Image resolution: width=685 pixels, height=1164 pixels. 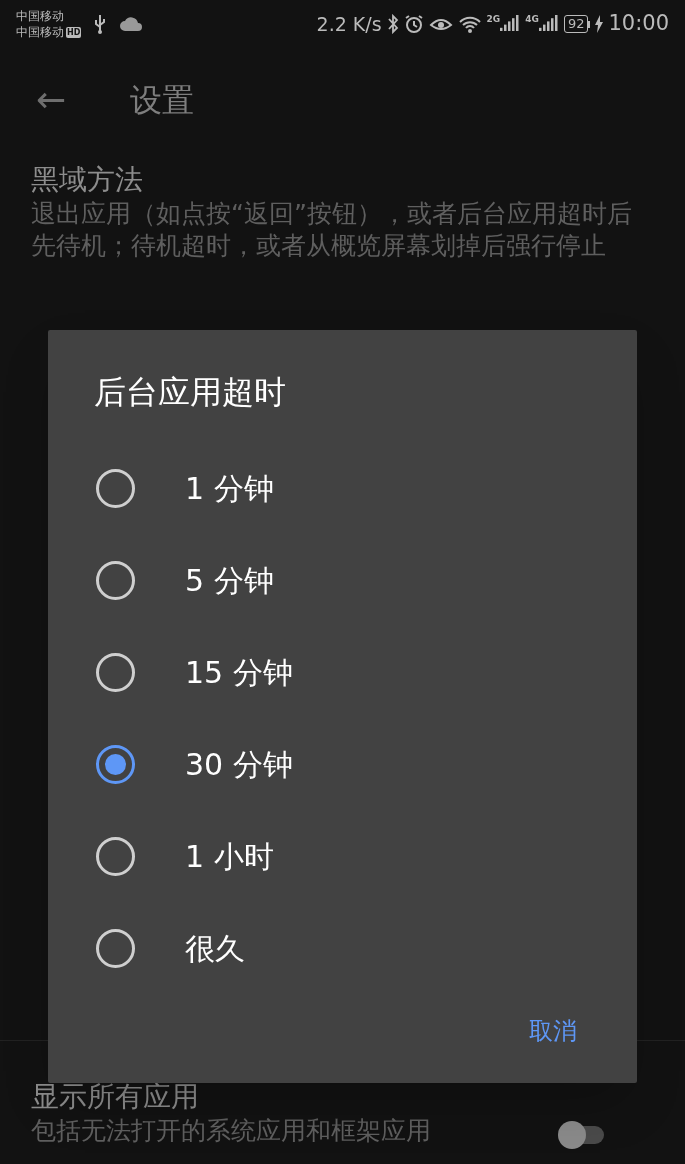 I want to click on radio-option: 5 分钟, so click(x=342, y=580).